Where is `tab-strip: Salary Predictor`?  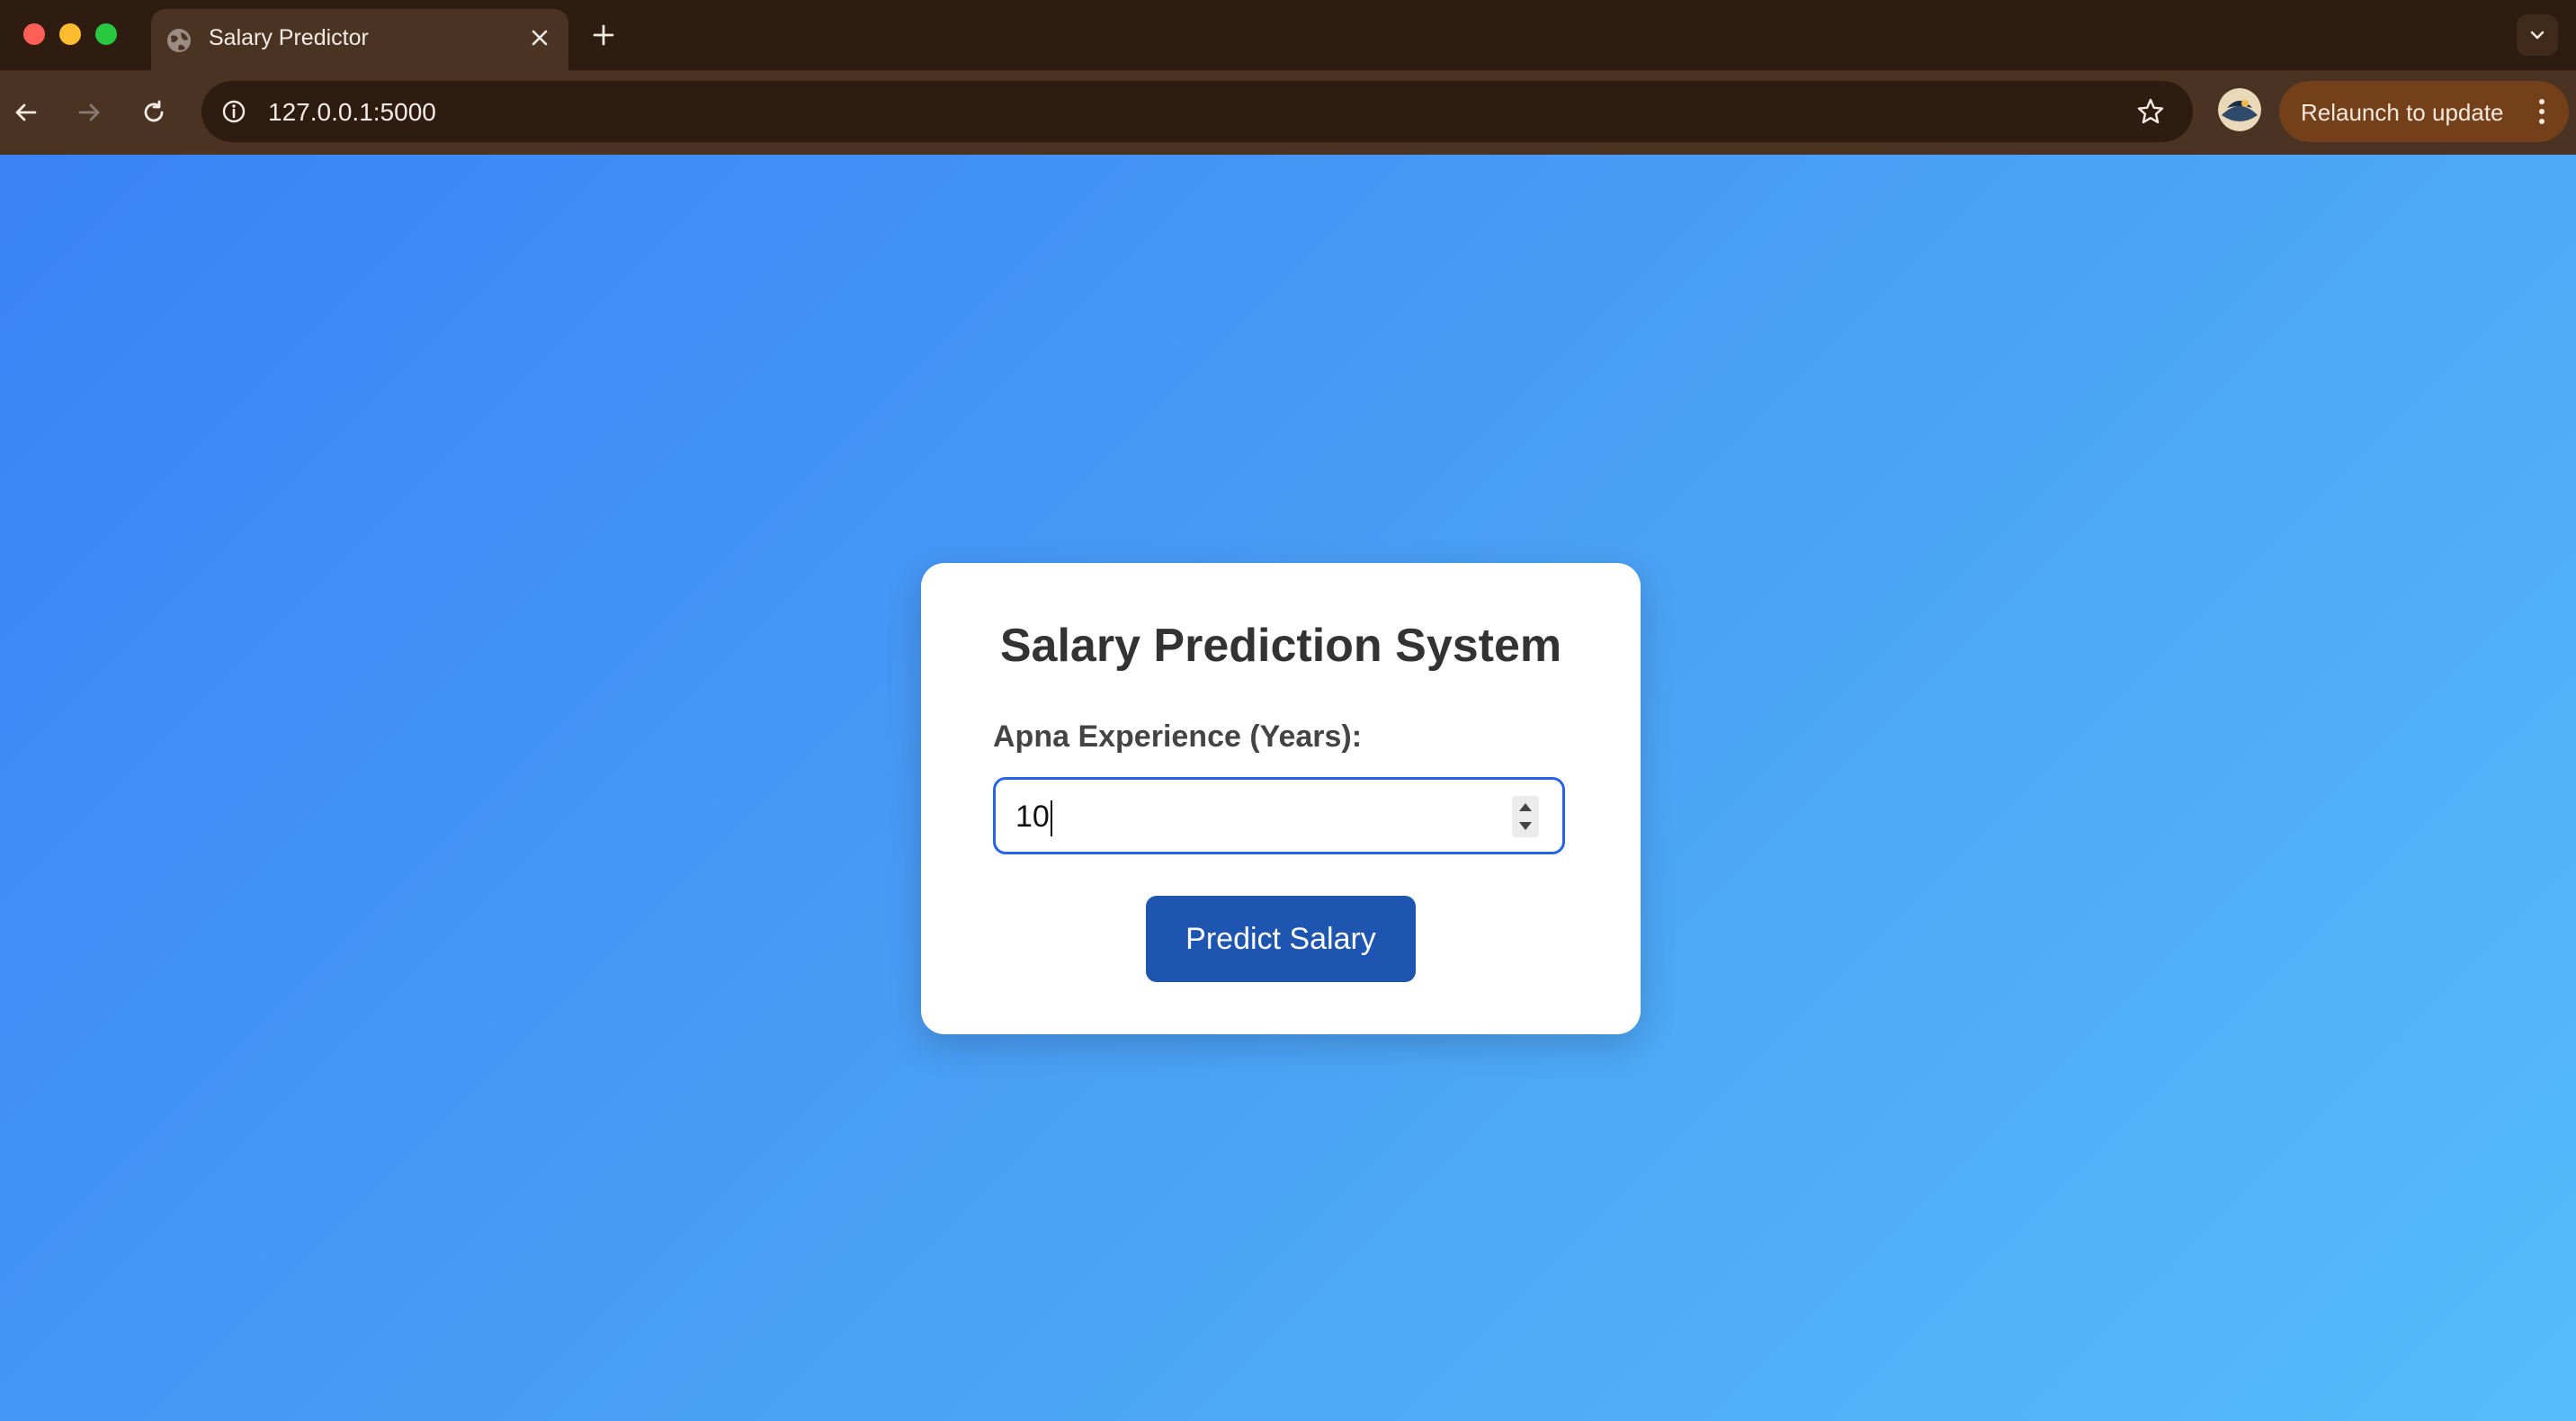 tab-strip: Salary Predictor is located at coordinates (1288, 35).